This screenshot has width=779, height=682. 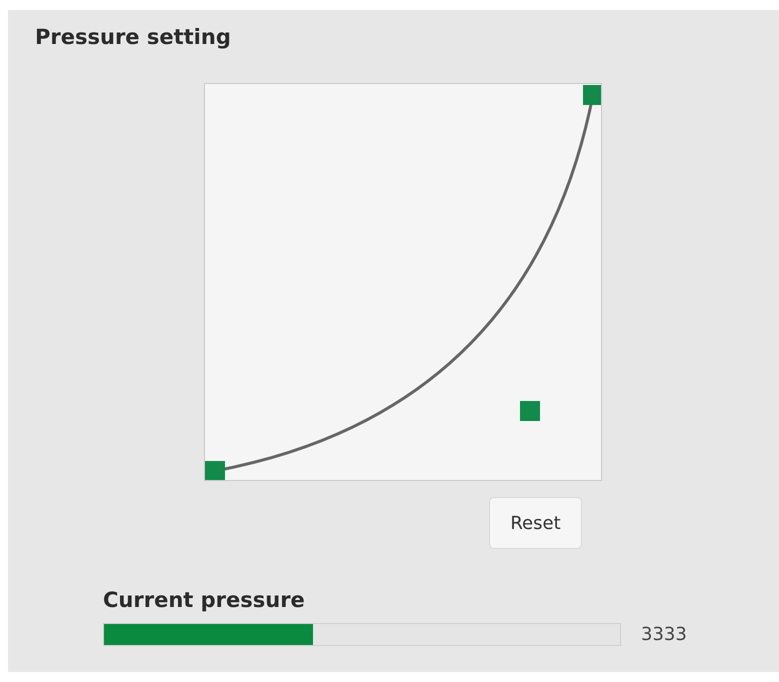 What do you see at coordinates (133, 37) in the screenshot?
I see `section-title: Pressure setting` at bounding box center [133, 37].